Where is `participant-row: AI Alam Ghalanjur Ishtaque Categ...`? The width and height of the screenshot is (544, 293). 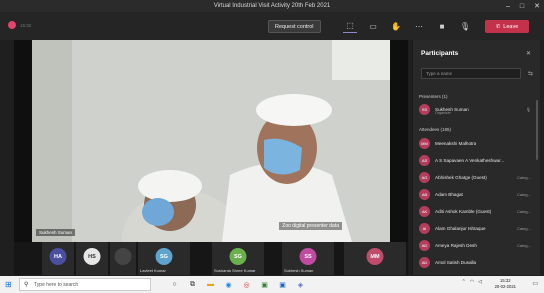 participant-row: AI Alam Ghalanjur Ishtaque Categ... is located at coordinates (477, 228).